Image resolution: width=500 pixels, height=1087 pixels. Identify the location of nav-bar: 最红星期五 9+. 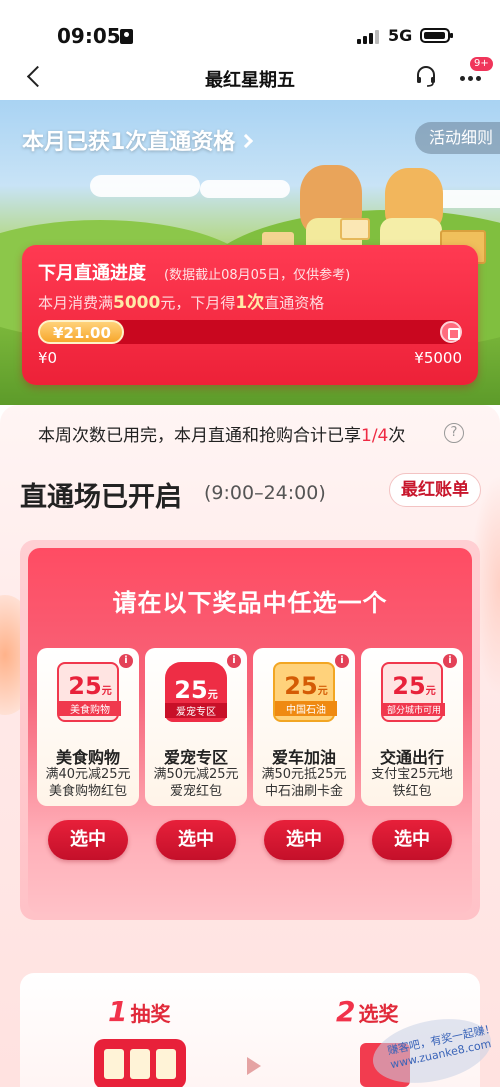
(250, 78).